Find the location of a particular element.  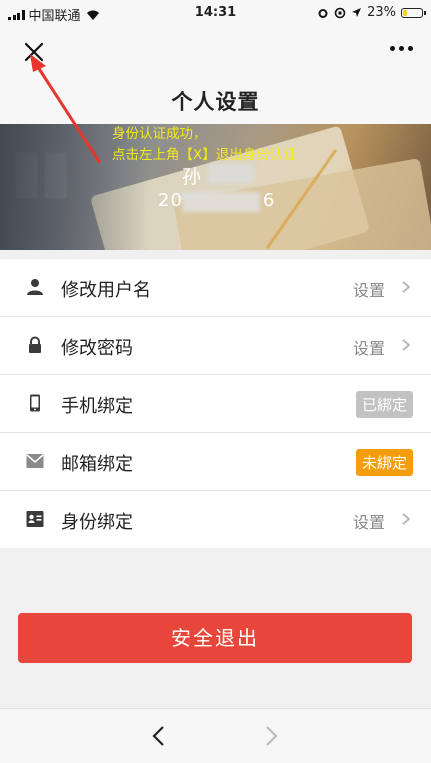

mail-icon is located at coordinates (35, 461).